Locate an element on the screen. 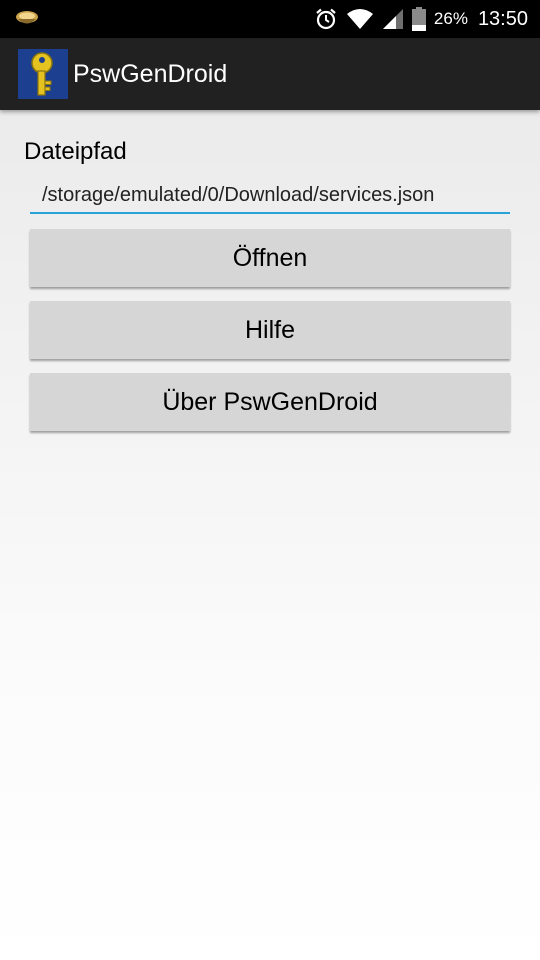 The image size is (540, 960). file-path-input is located at coordinates (270, 196).